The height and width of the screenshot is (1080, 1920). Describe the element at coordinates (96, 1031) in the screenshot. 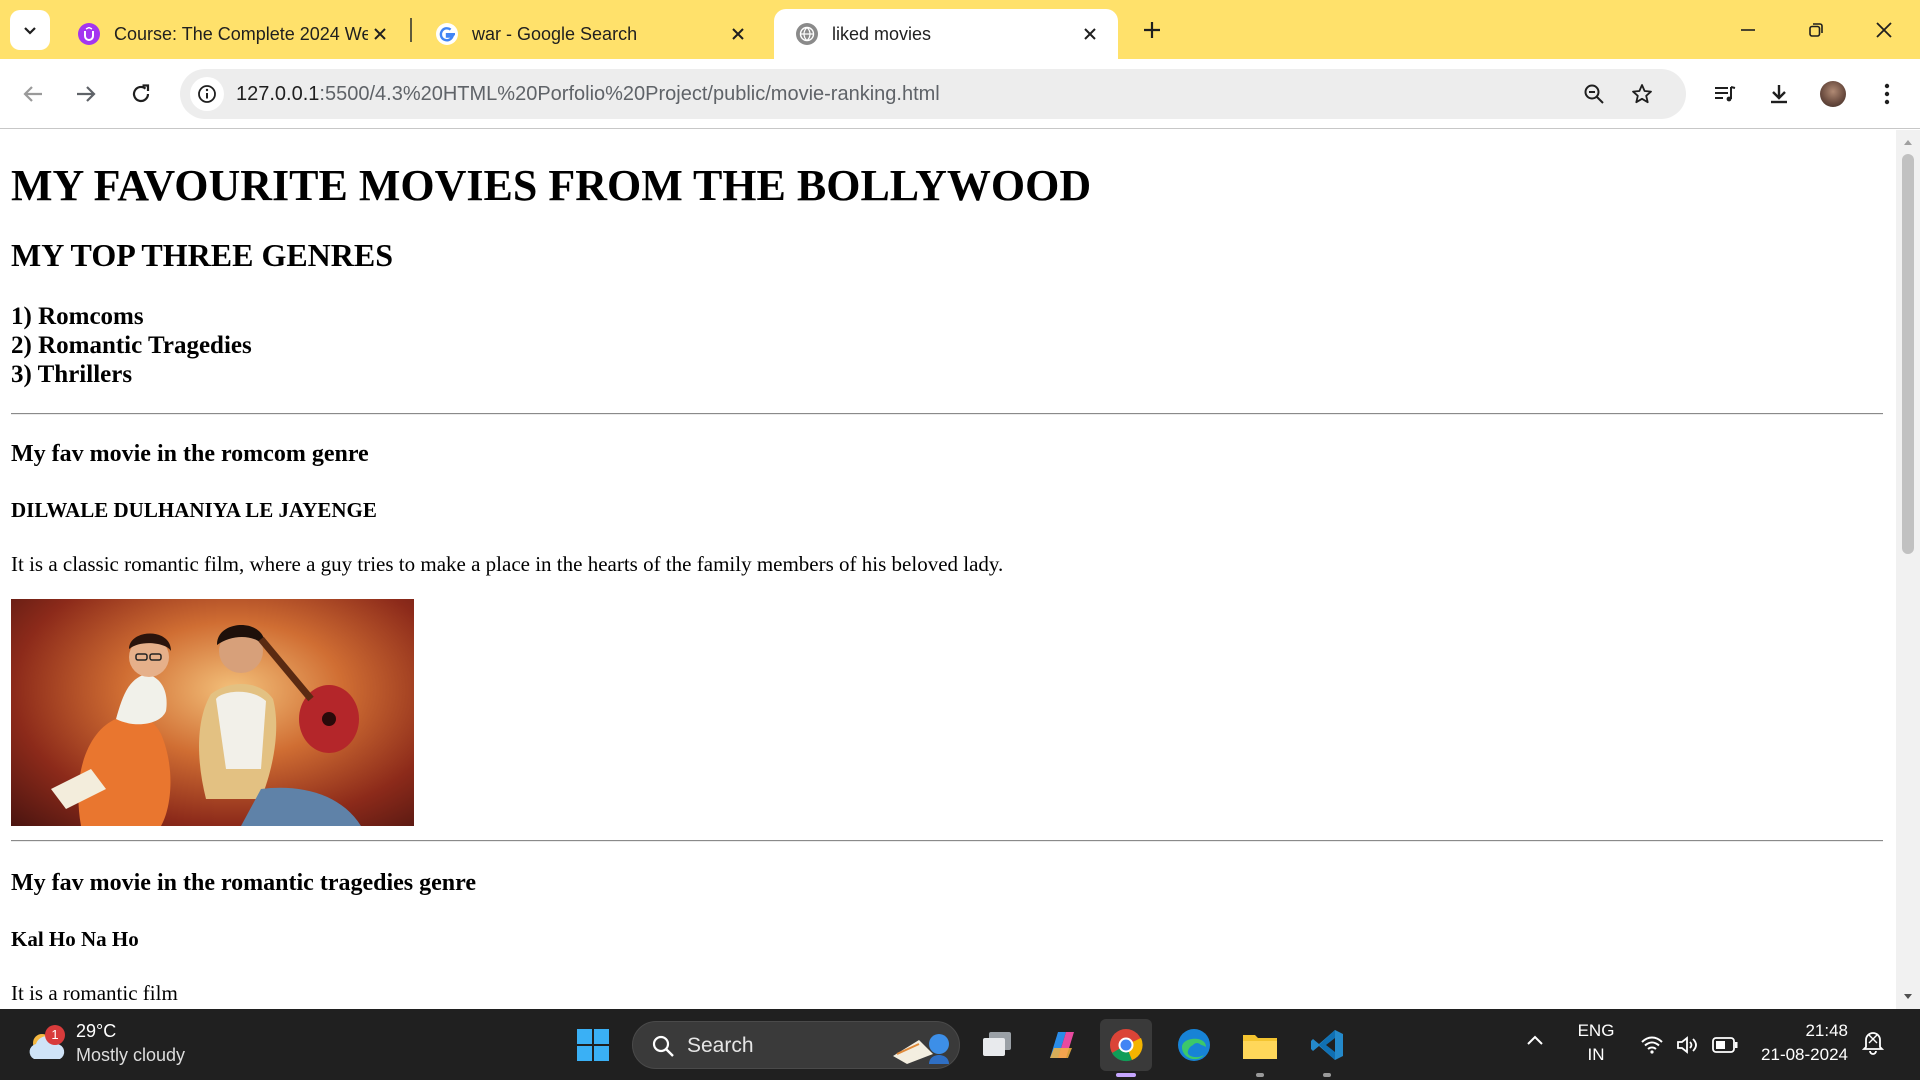

I see `temperature: 29°C` at that location.